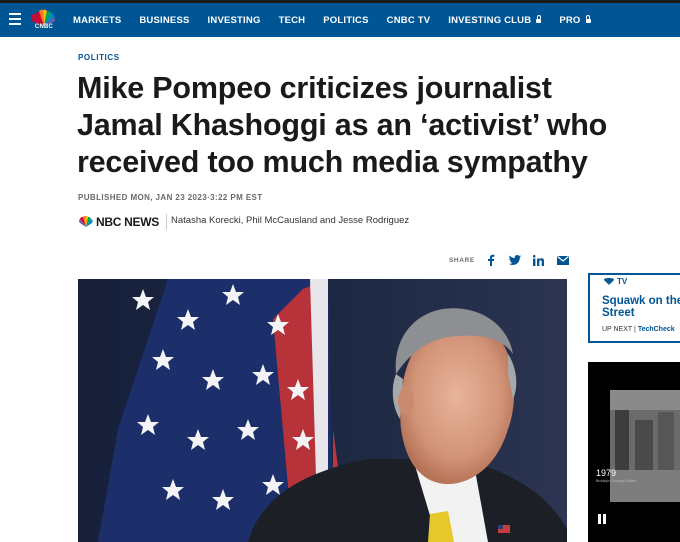 The height and width of the screenshot is (542, 680). I want to click on video-thumbnail, so click(645, 446).